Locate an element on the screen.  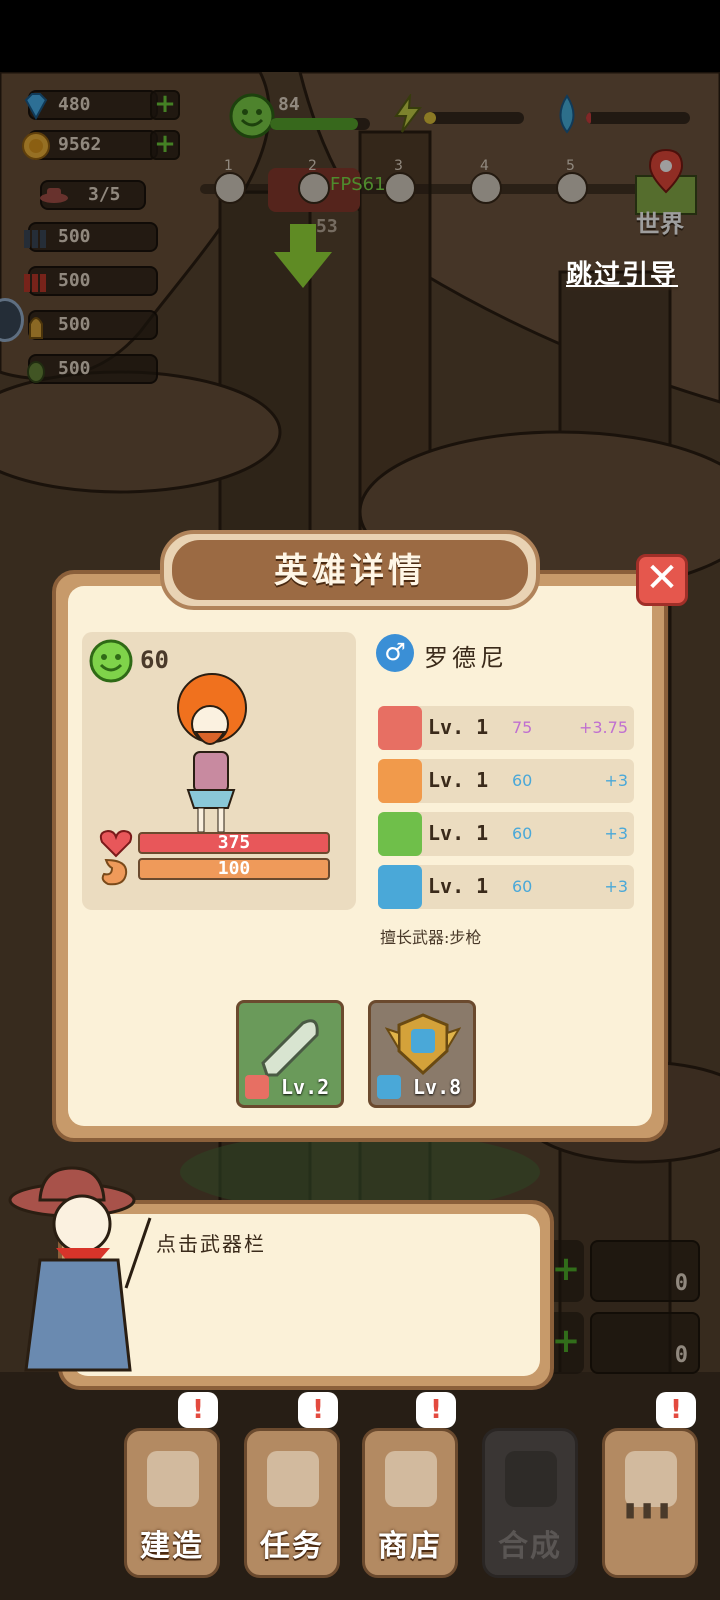
skill-row: Lv. 1 75 +3.75 is located at coordinates (506, 728).